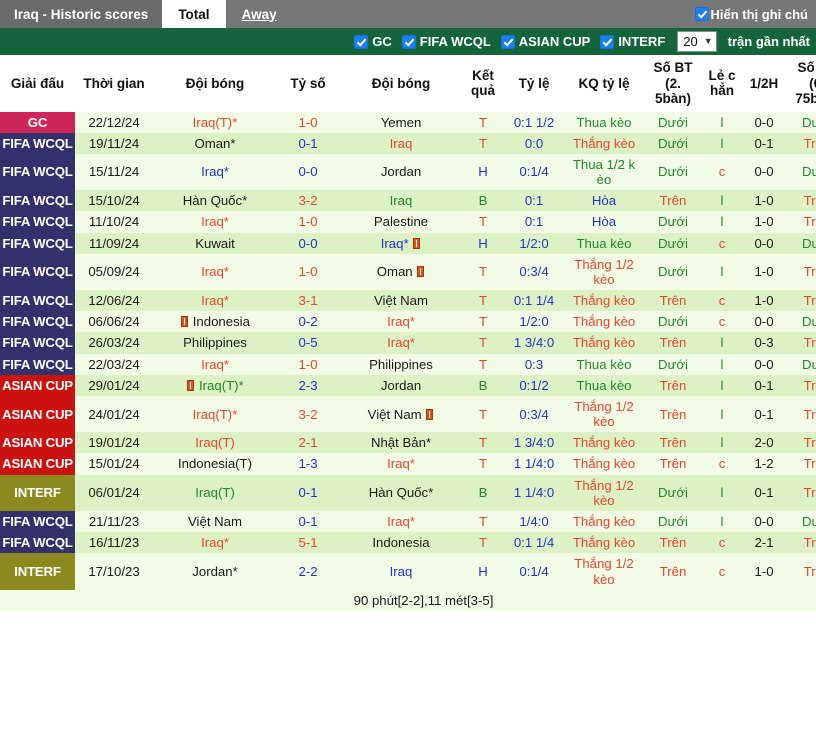 The width and height of the screenshot is (816, 734). I want to click on tab-total: Total, so click(194, 14).